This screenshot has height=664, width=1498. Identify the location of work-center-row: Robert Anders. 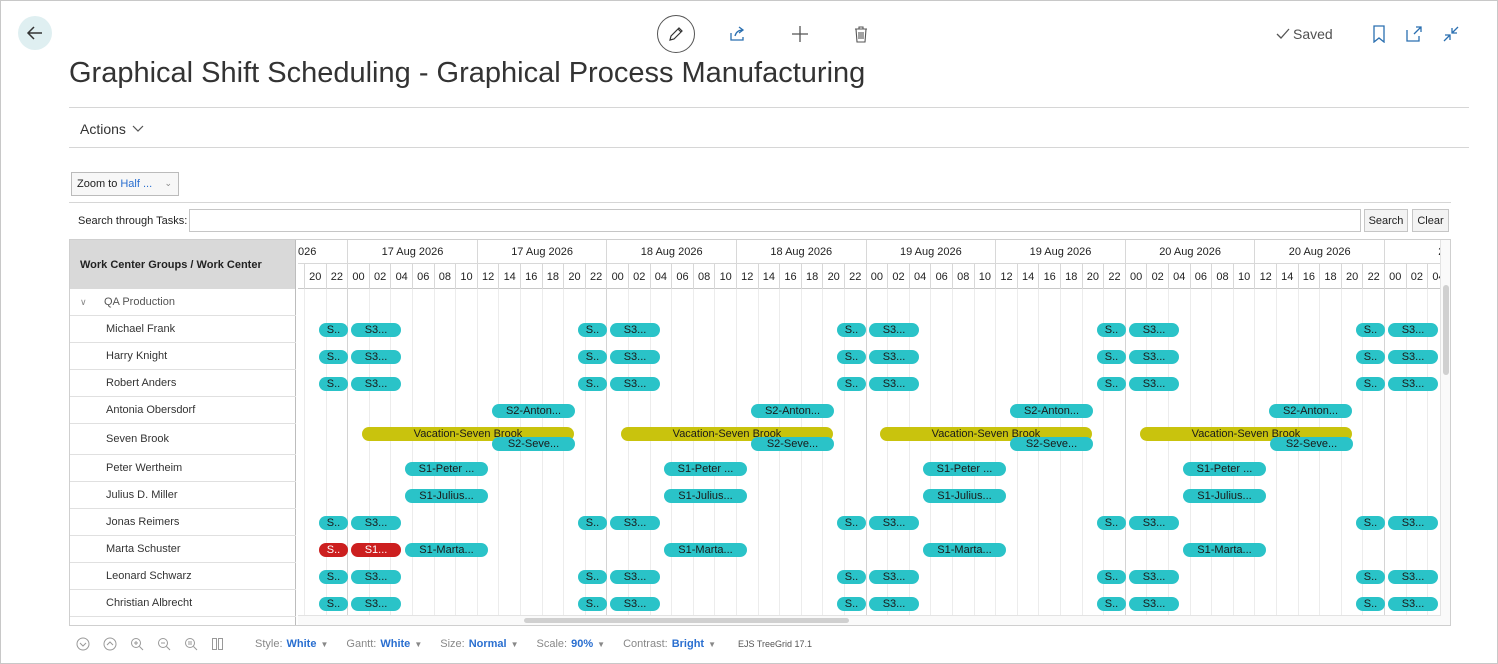
(183, 383).